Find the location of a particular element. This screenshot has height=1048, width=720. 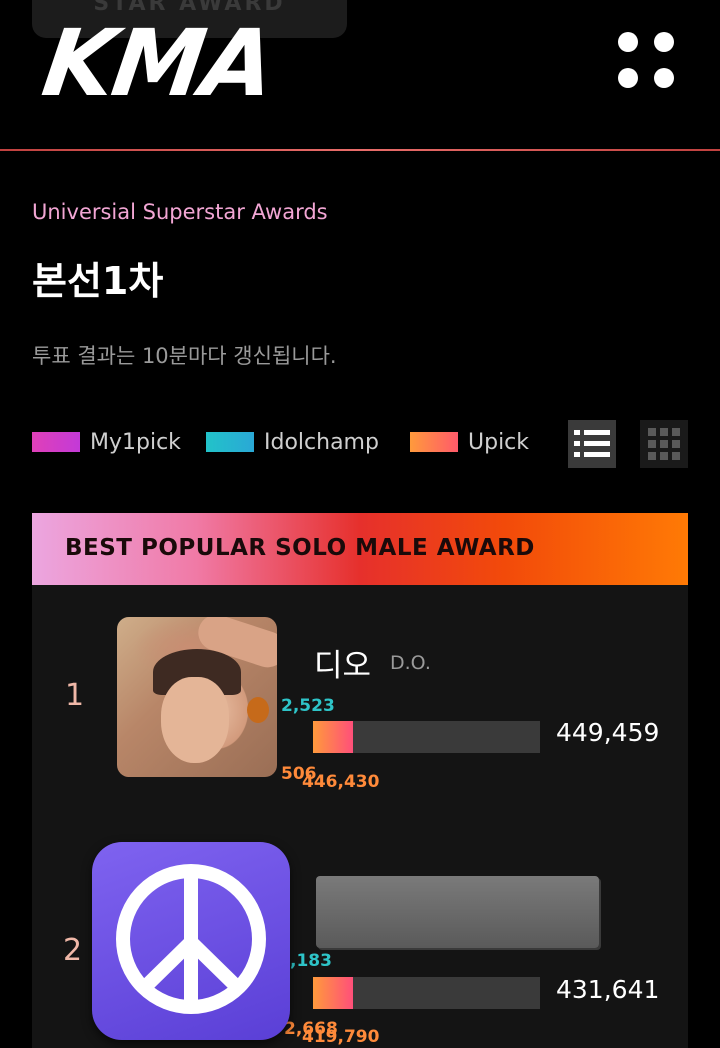

total-votes: 449,459 is located at coordinates (608, 732).